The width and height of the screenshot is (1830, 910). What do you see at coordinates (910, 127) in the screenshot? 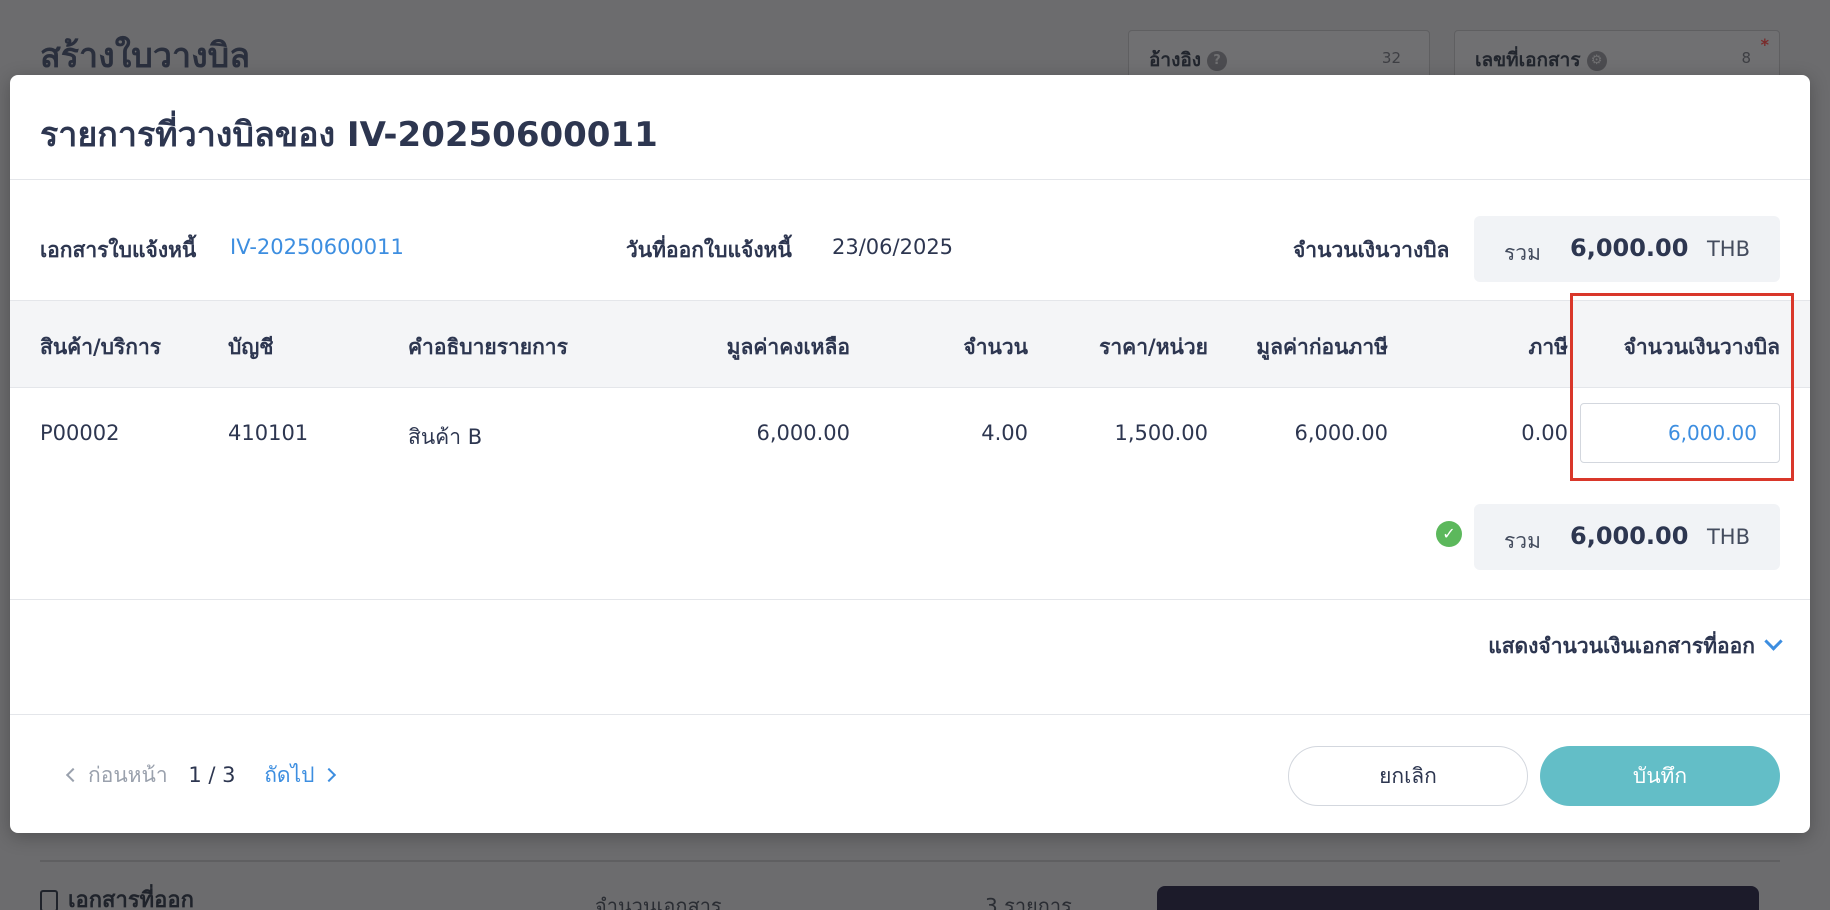
I see `modal-header: รายการที่วางบิลของ IV-20250600011` at bounding box center [910, 127].